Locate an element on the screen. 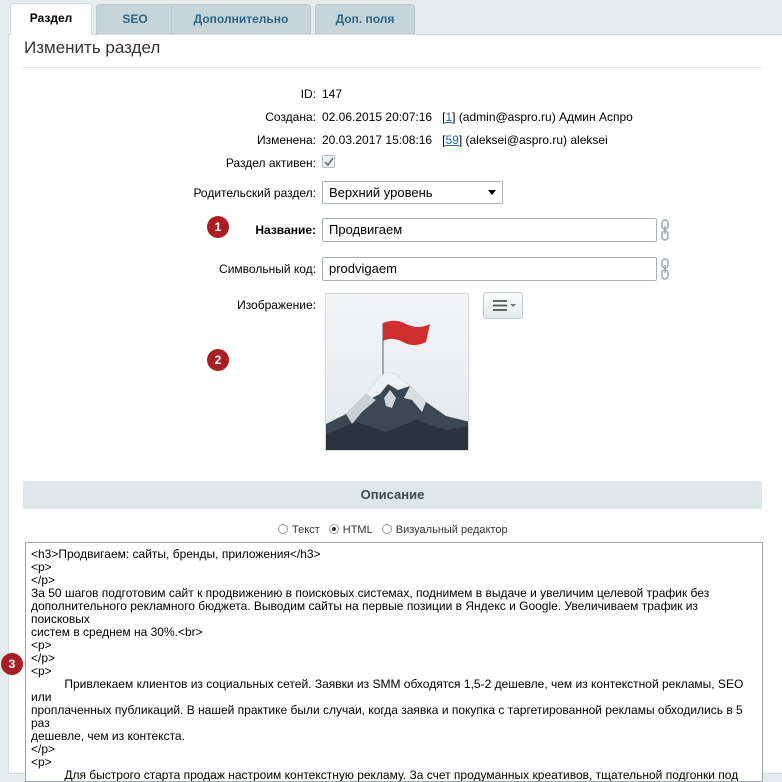 Image resolution: width=782 pixels, height=782 pixels. modified-user-link: 59 is located at coordinates (451, 140).